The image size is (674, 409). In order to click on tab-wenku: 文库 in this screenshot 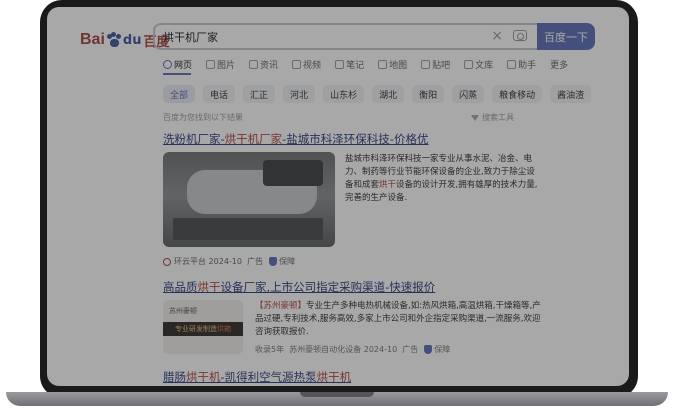, I will do `click(478, 64)`.